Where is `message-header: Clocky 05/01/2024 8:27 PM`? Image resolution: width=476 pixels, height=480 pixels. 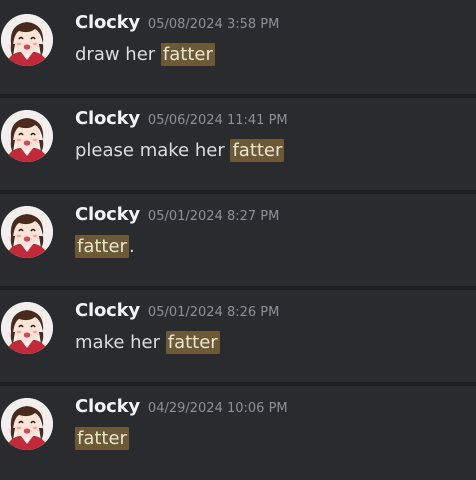 message-header: Clocky 05/01/2024 8:27 PM is located at coordinates (177, 216).